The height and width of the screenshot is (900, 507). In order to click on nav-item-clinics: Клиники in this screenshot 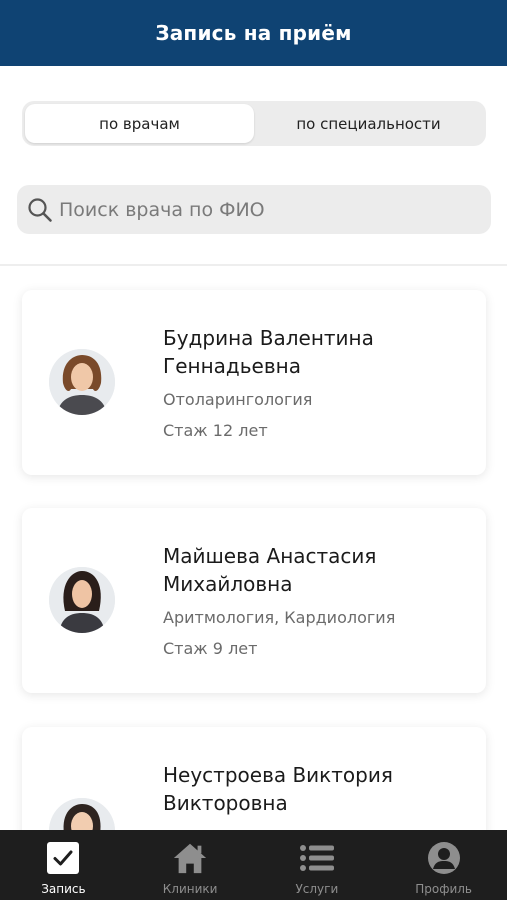, I will do `click(190, 865)`.